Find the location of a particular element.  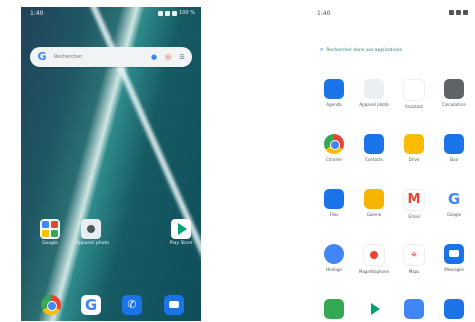

app-label: Assistant is located at coordinates (414, 106).